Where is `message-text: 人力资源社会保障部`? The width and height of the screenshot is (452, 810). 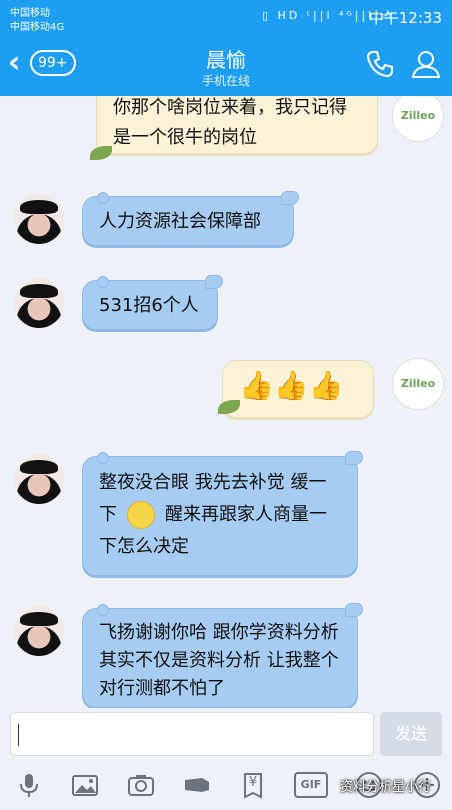
message-text: 人力资源社会保障部 is located at coordinates (180, 221).